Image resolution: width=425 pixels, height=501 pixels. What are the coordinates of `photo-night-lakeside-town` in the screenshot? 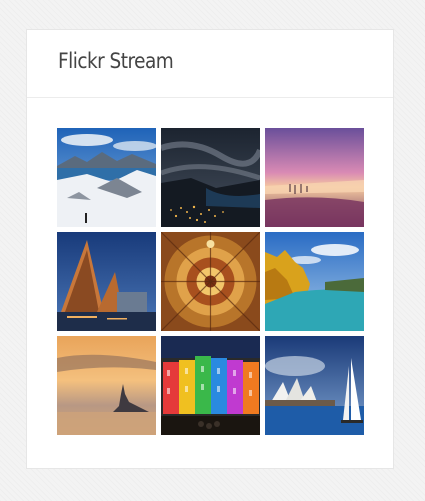 It's located at (210, 177).